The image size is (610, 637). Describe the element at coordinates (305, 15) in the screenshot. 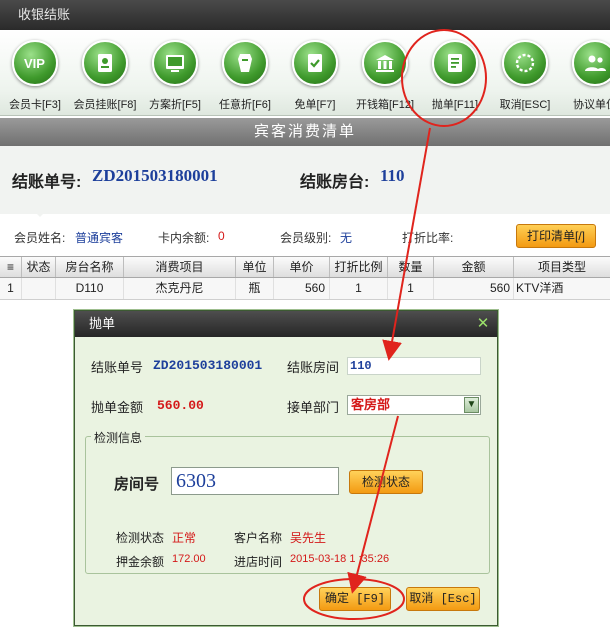

I see `window-title: 收银结账` at that location.